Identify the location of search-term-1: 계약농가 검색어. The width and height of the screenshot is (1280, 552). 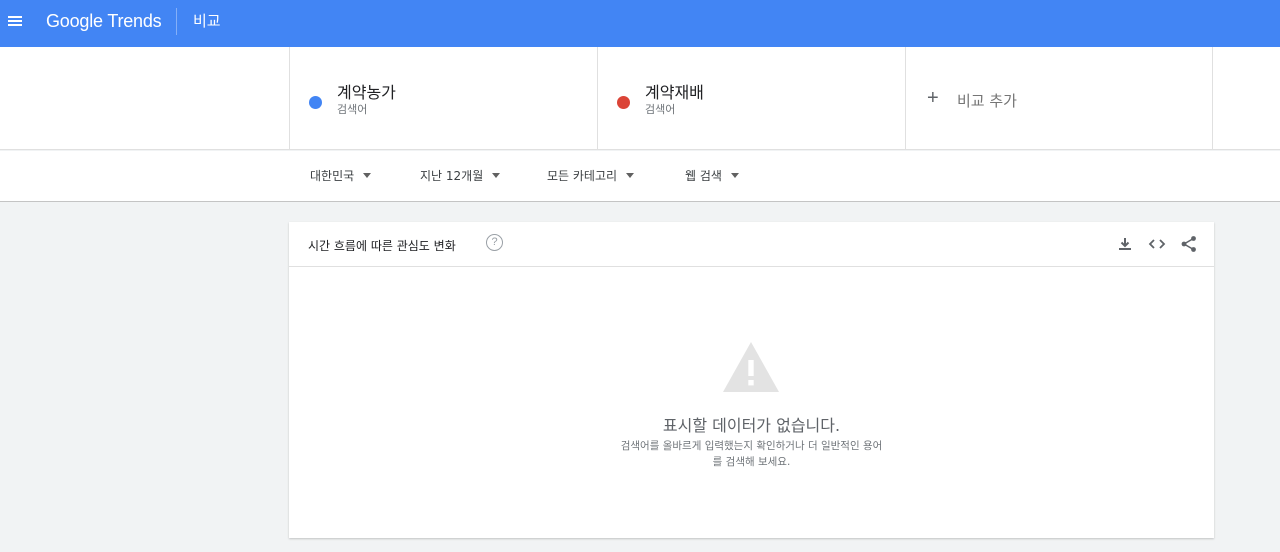
(443, 98).